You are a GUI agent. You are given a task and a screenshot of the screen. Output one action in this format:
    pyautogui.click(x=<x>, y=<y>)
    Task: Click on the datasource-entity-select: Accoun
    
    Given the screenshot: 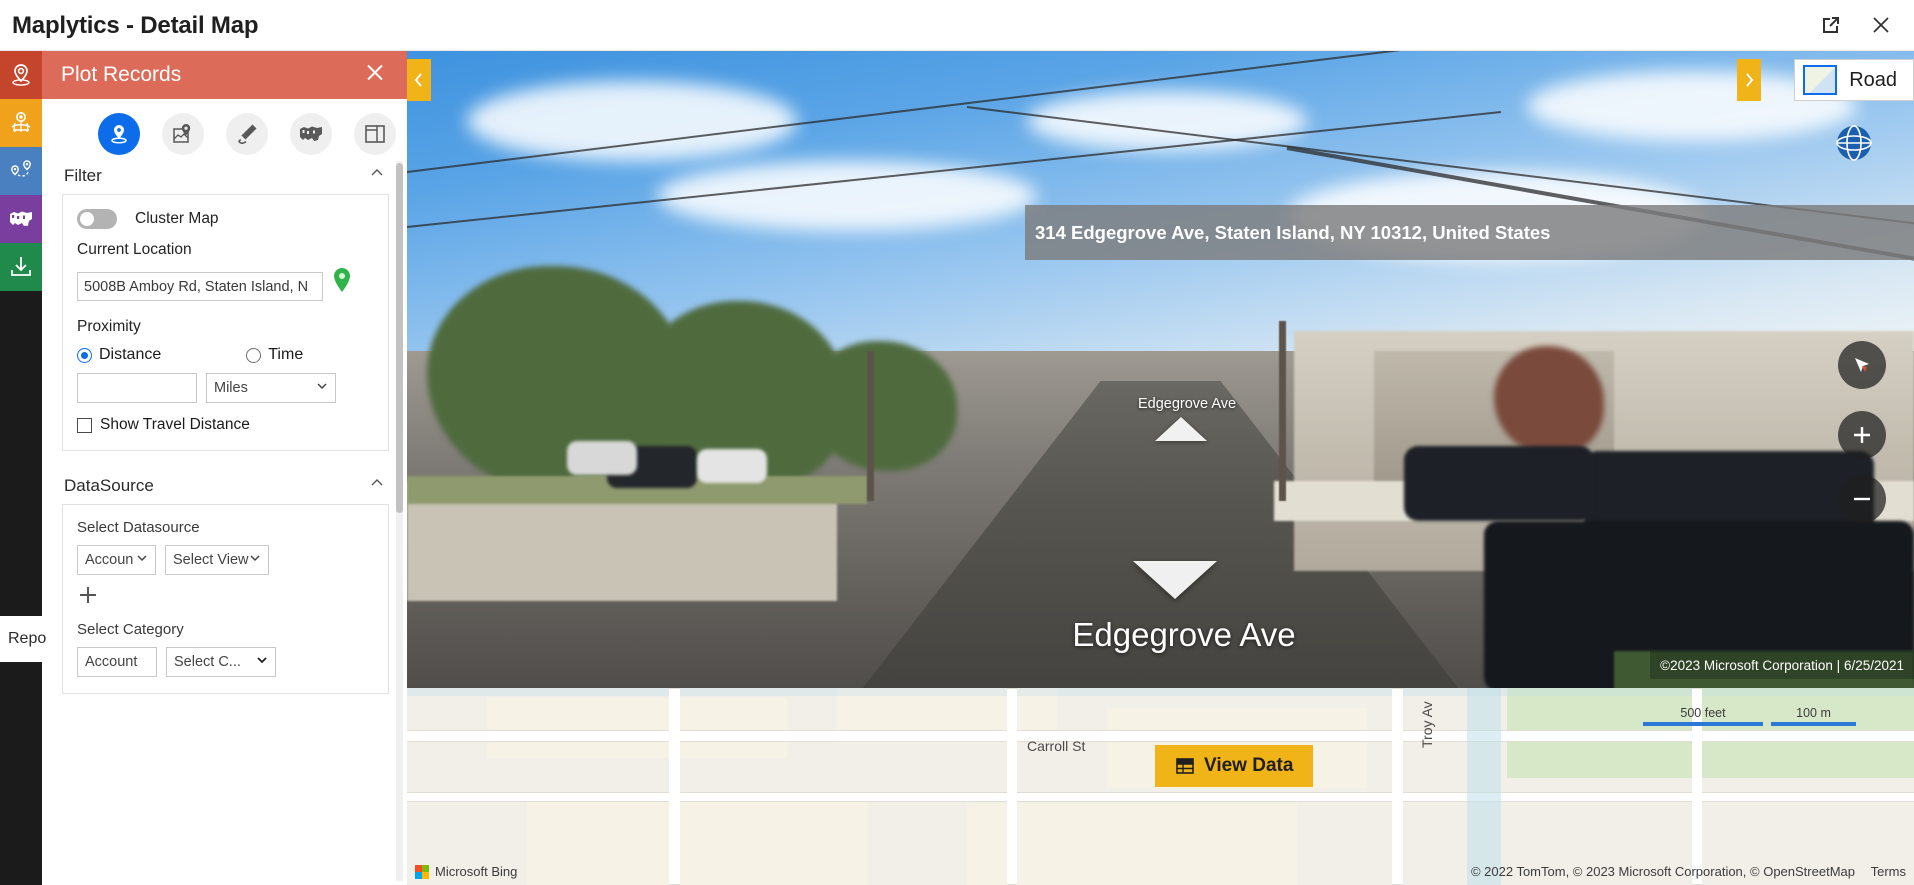 What is the action you would take?
    pyautogui.click(x=116, y=560)
    